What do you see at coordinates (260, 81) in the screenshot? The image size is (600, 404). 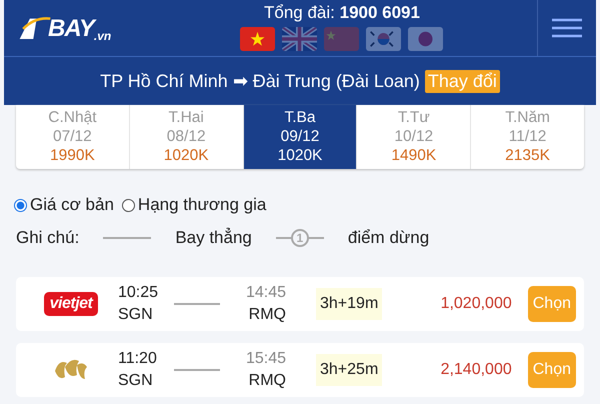 I see `route-text: TP Hồ Chí Minh ➡ Đài Trung (Đài Loan)` at bounding box center [260, 81].